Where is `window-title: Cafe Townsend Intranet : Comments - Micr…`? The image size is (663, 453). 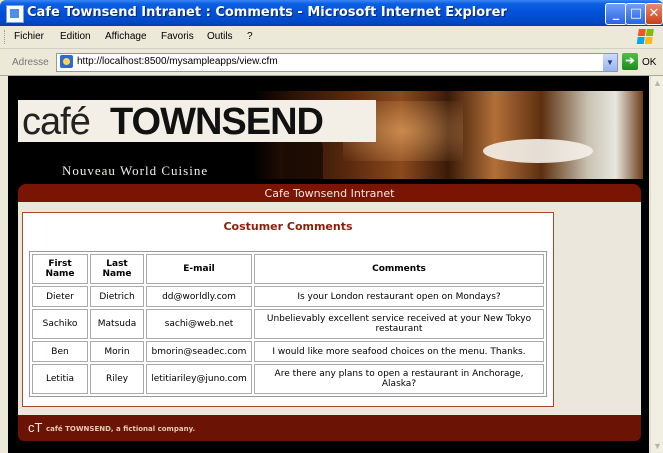 window-title: Cafe Townsend Intranet : Comments - Micr… is located at coordinates (267, 12).